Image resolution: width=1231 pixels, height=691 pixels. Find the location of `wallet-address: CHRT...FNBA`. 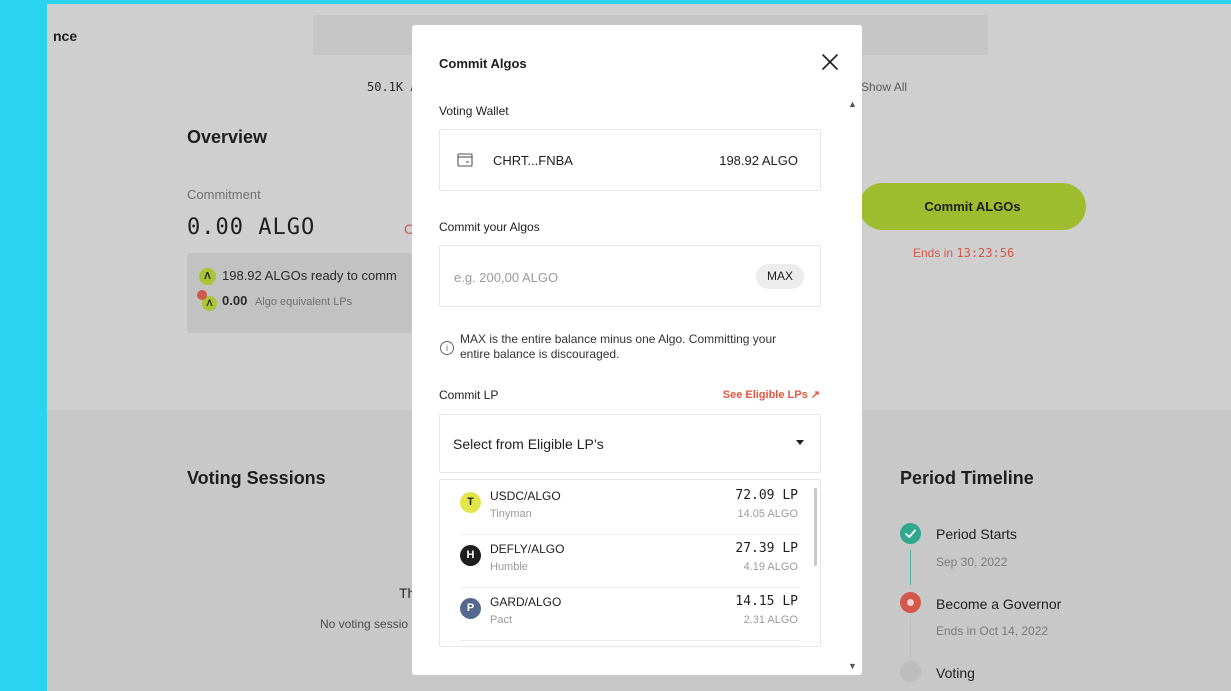

wallet-address: CHRT...FNBA is located at coordinates (533, 160).